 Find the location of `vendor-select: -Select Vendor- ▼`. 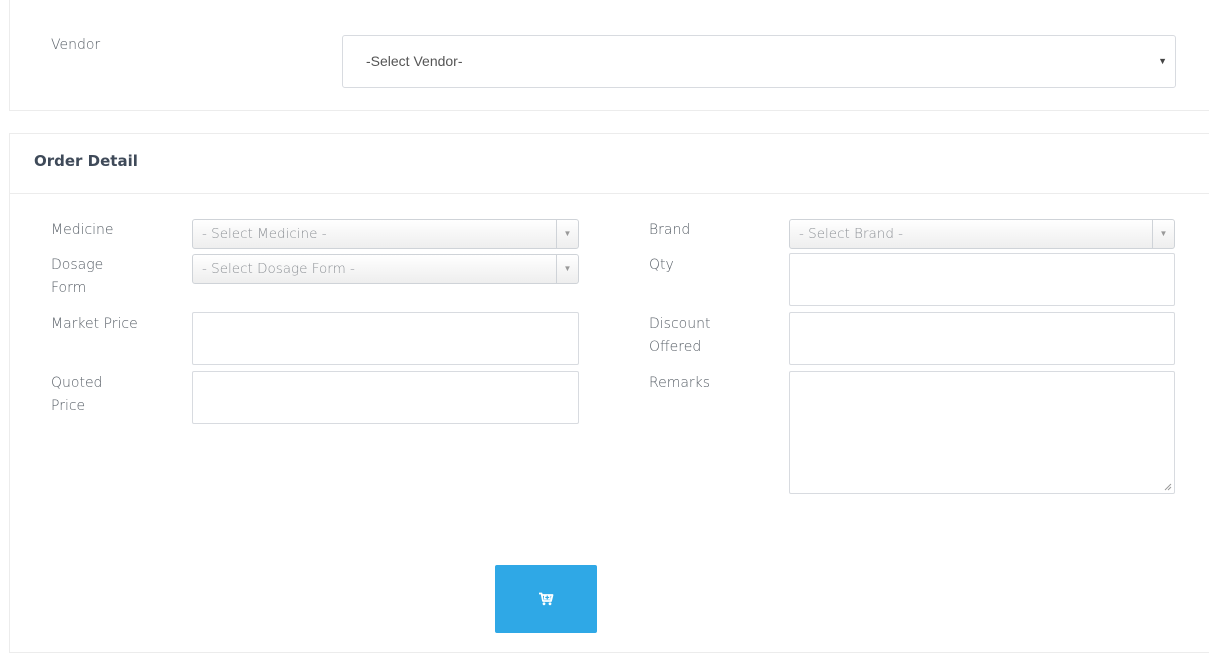

vendor-select: -Select Vendor- ▼ is located at coordinates (759, 61).